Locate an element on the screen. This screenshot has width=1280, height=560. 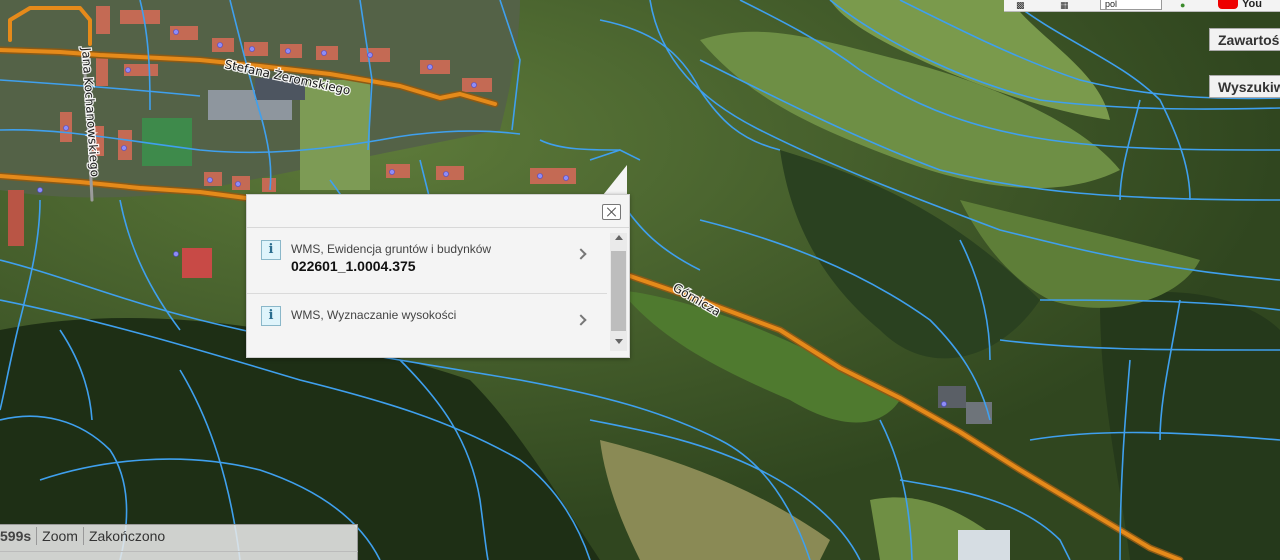
result-parcel-id: 022601_1.0004.375 is located at coordinates (353, 266).